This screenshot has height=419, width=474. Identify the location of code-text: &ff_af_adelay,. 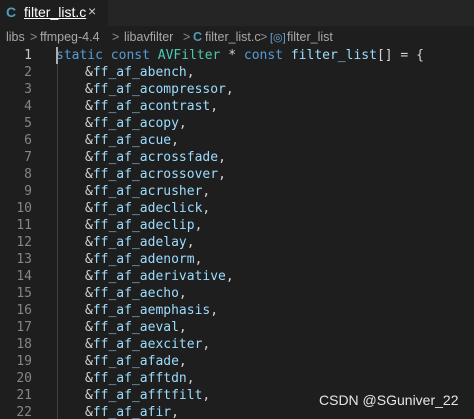
(140, 242).